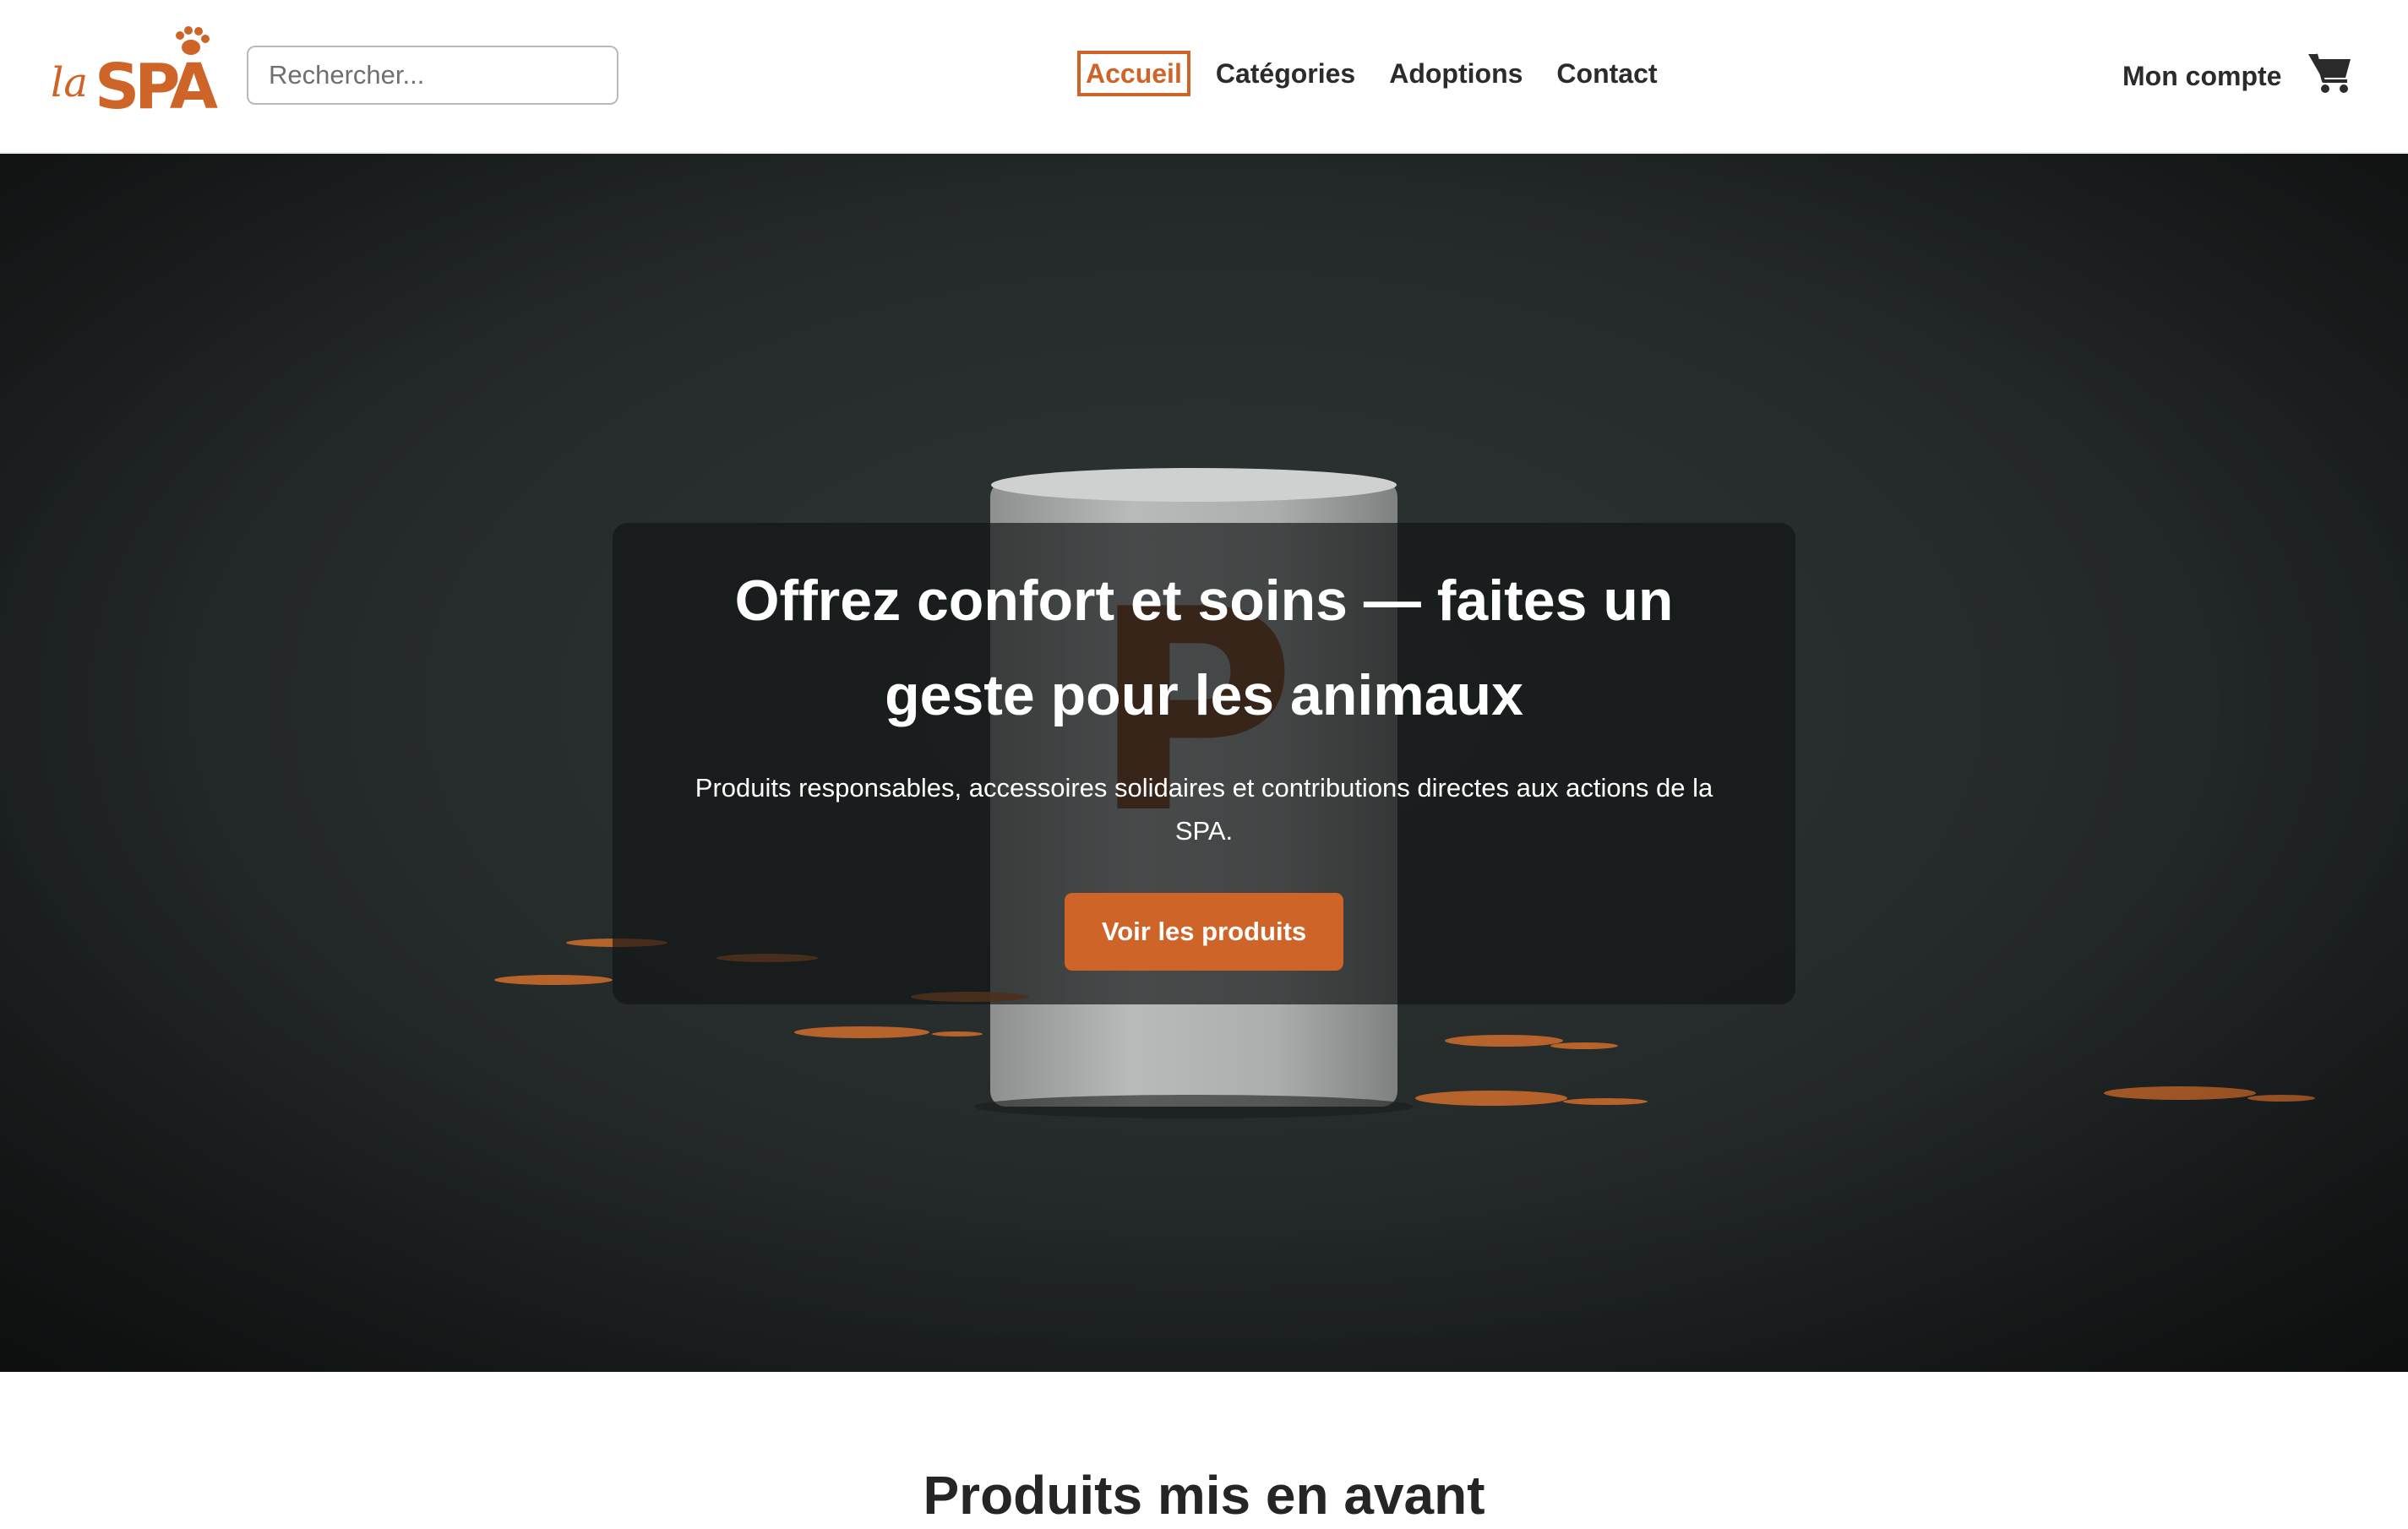 This screenshot has height=1529, width=2408. What do you see at coordinates (2201, 76) in the screenshot?
I see `account-link: Mon compte` at bounding box center [2201, 76].